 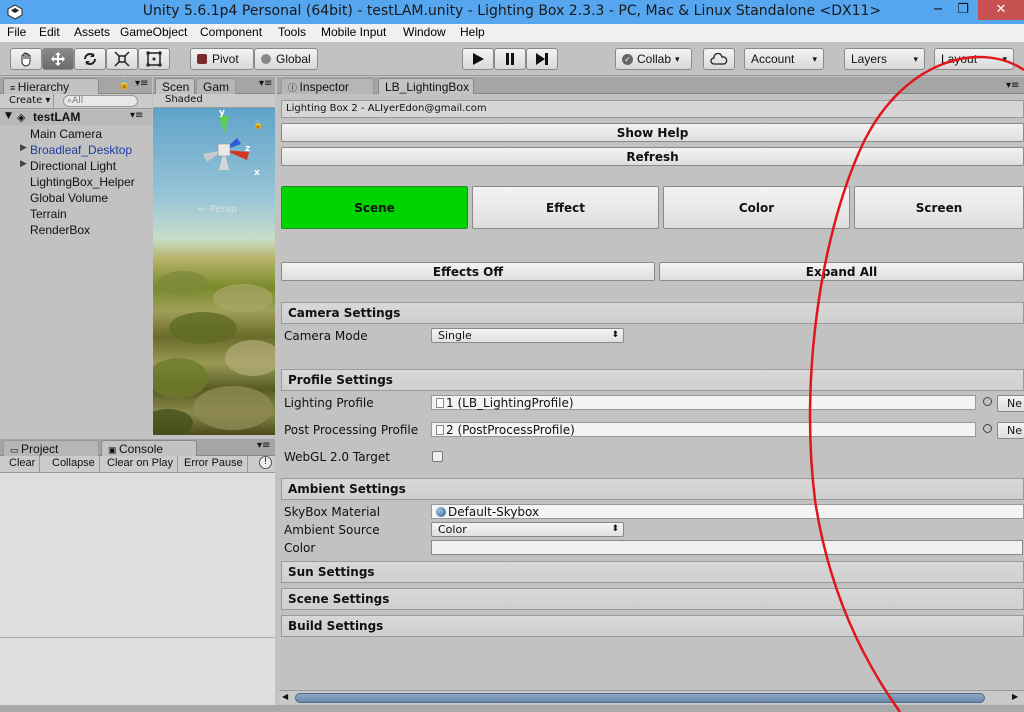 What do you see at coordinates (184, 99) in the screenshot?
I see `shading-mode-dropdown: Shaded` at bounding box center [184, 99].